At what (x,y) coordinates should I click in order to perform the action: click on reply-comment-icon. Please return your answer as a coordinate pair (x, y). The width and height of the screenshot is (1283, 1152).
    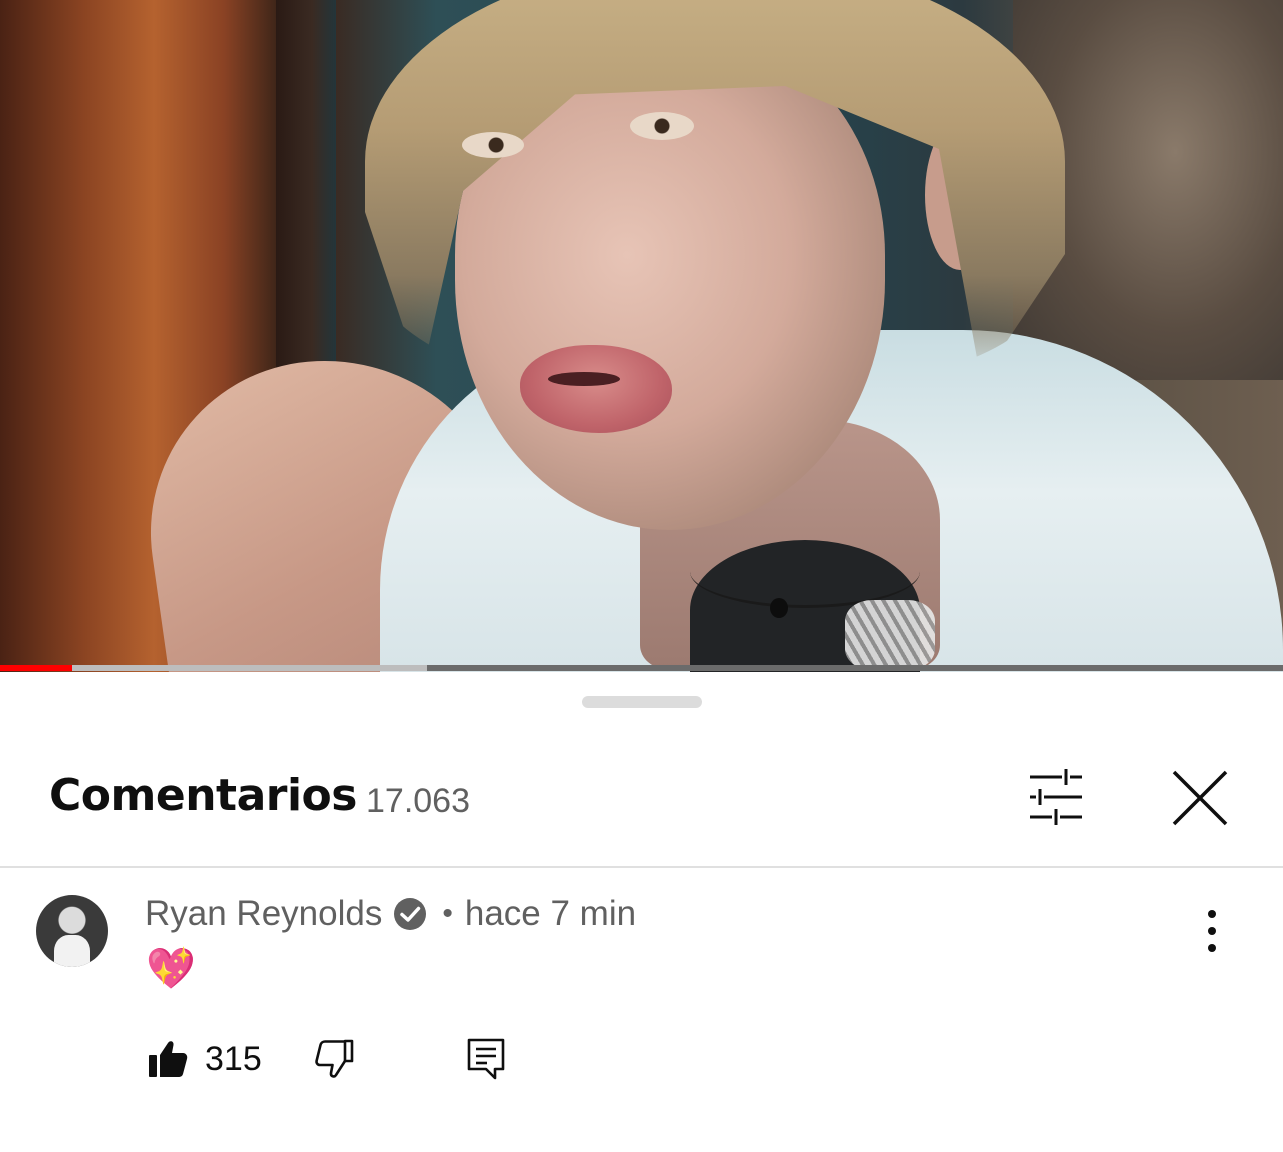
    Looking at the image, I should click on (486, 1059).